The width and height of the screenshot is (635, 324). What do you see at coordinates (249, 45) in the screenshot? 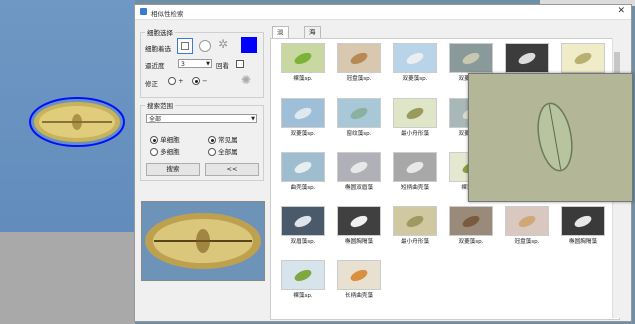
I see `color-swatch` at bounding box center [249, 45].